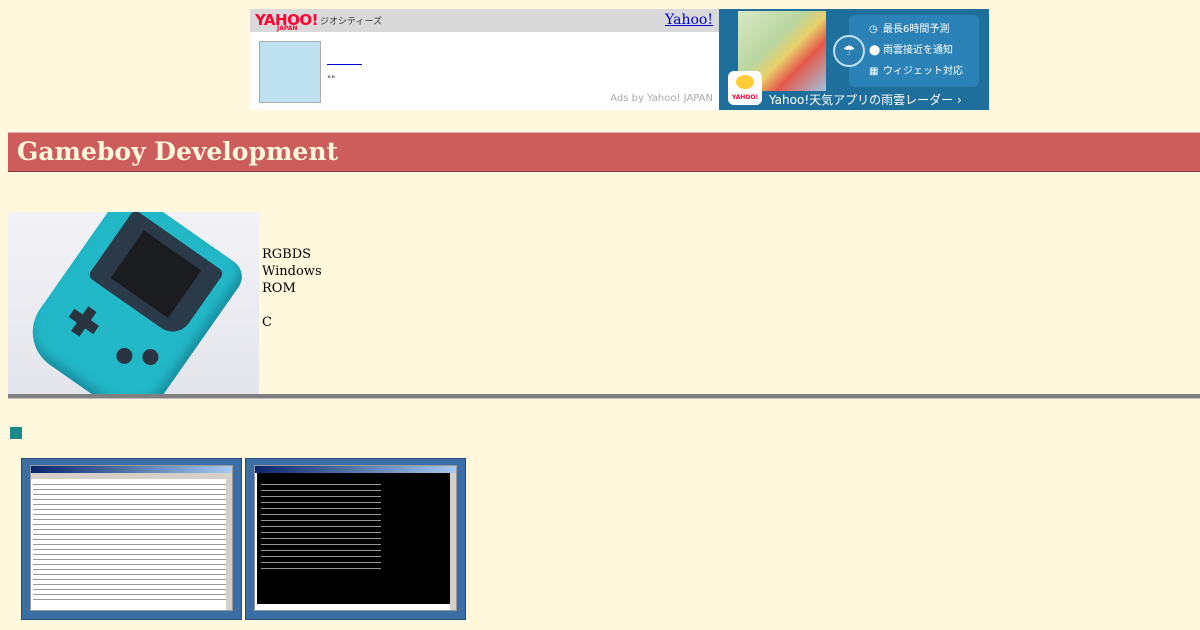 This screenshot has height=630, width=1200. What do you see at coordinates (16, 433) in the screenshot?
I see `square-bullet-icon` at bounding box center [16, 433].